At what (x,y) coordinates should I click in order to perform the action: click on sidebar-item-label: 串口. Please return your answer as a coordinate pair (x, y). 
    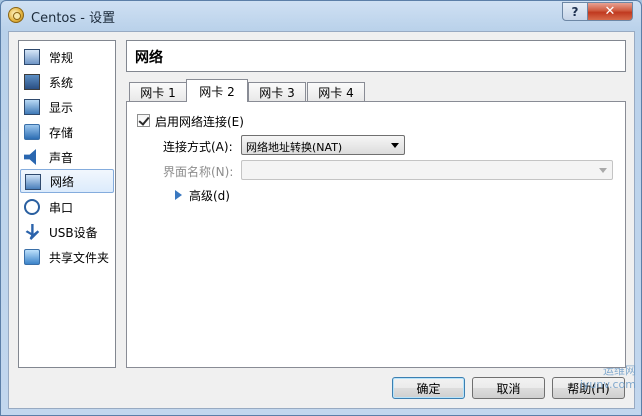
    Looking at the image, I should click on (61, 207).